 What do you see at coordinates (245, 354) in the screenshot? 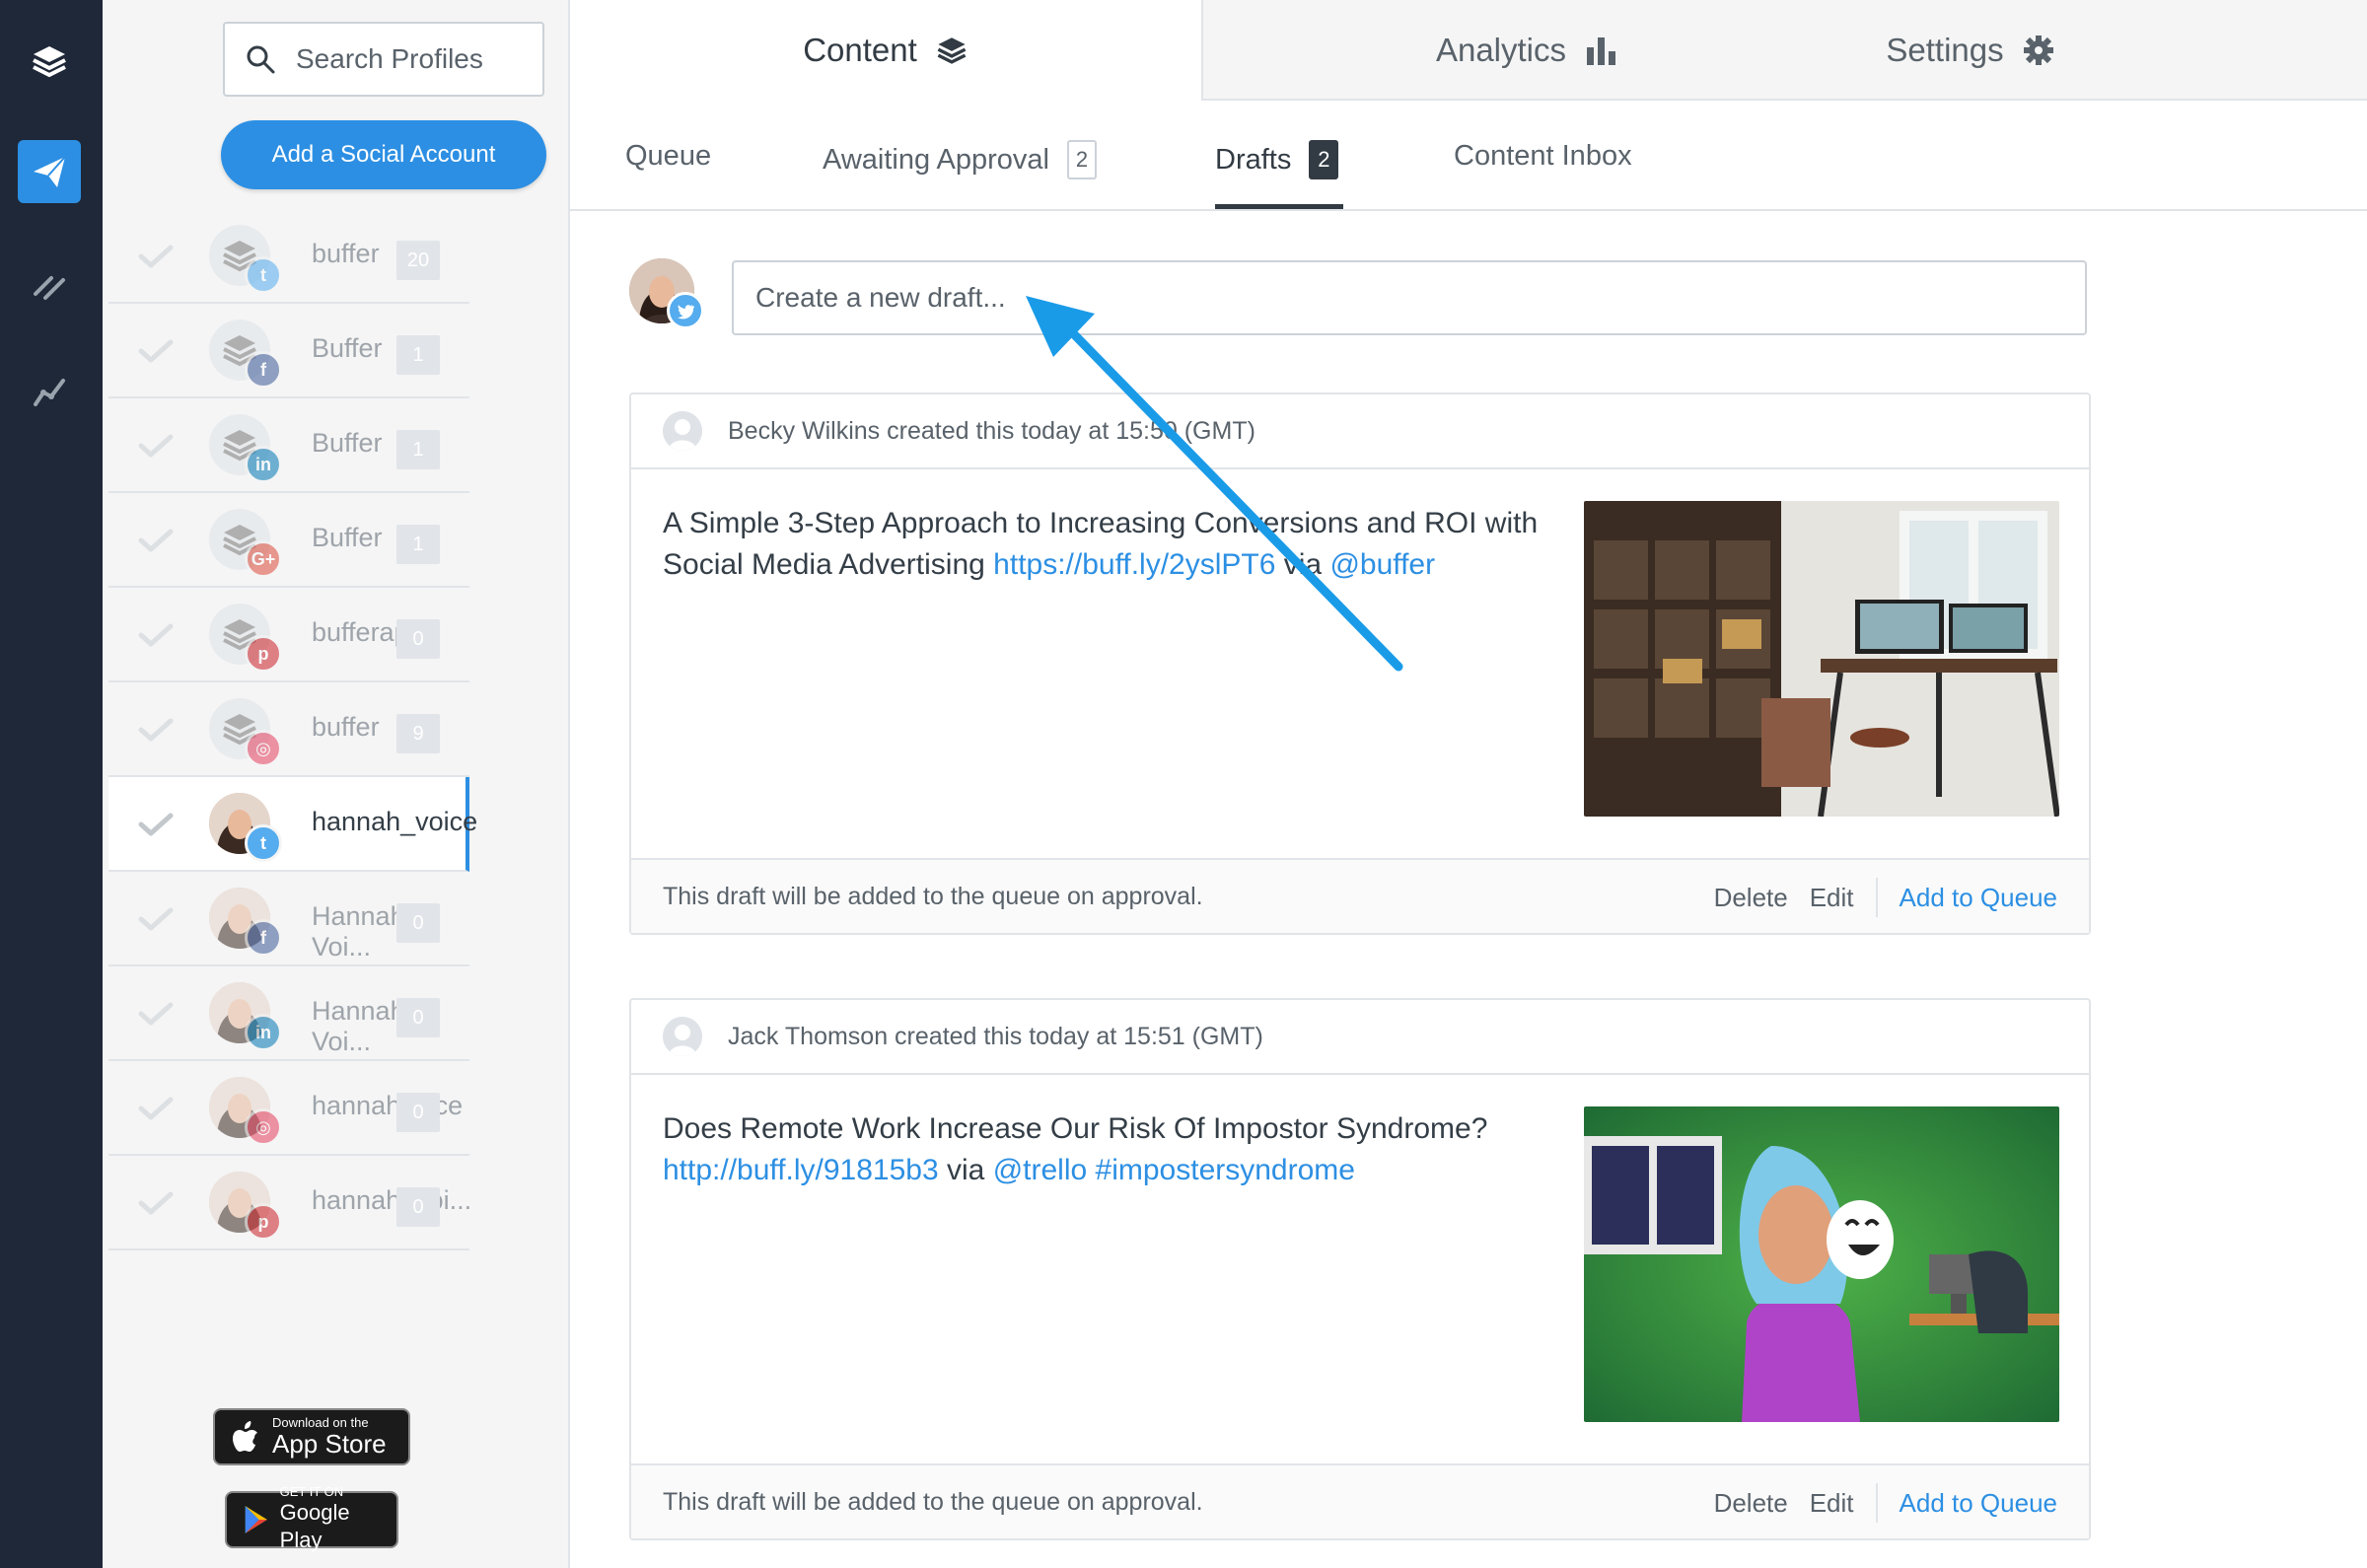
I see `profile-avatar: f` at bounding box center [245, 354].